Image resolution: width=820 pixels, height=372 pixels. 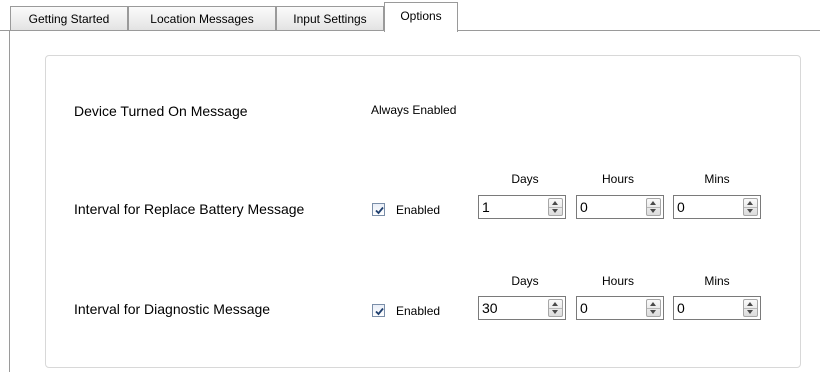 I want to click on device-on-status: Always Enabled, so click(x=414, y=110).